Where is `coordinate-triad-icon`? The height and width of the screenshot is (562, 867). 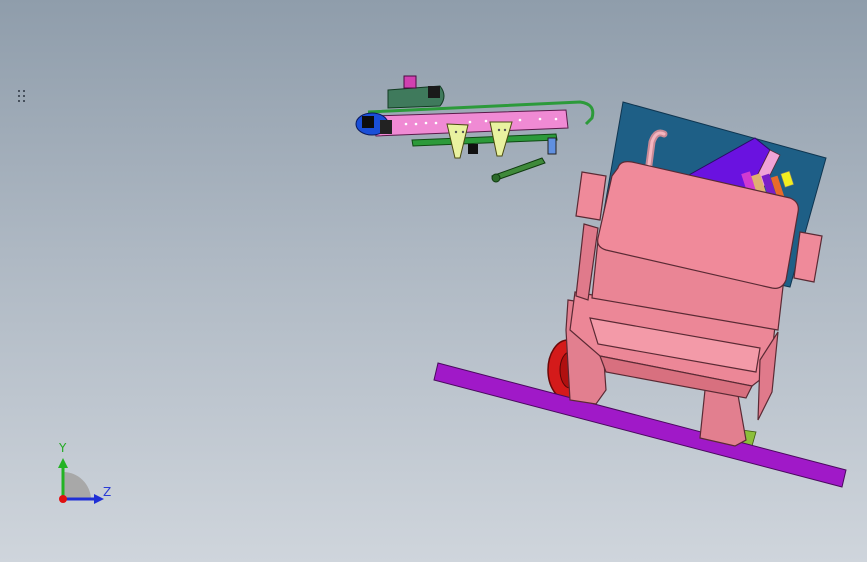 coordinate-triad-icon is located at coordinates (81, 481).